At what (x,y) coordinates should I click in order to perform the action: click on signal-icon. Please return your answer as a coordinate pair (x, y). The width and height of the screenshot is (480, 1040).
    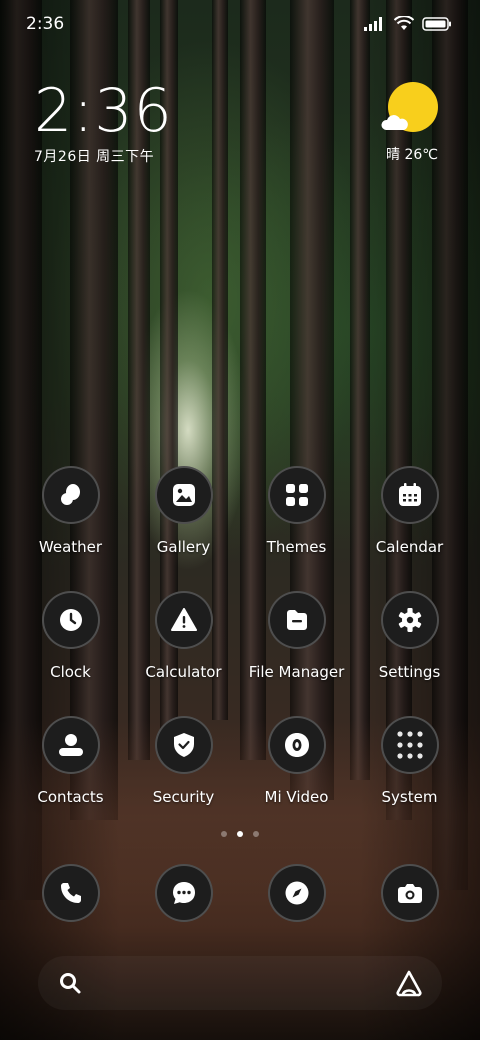
    Looking at the image, I should click on (375, 25).